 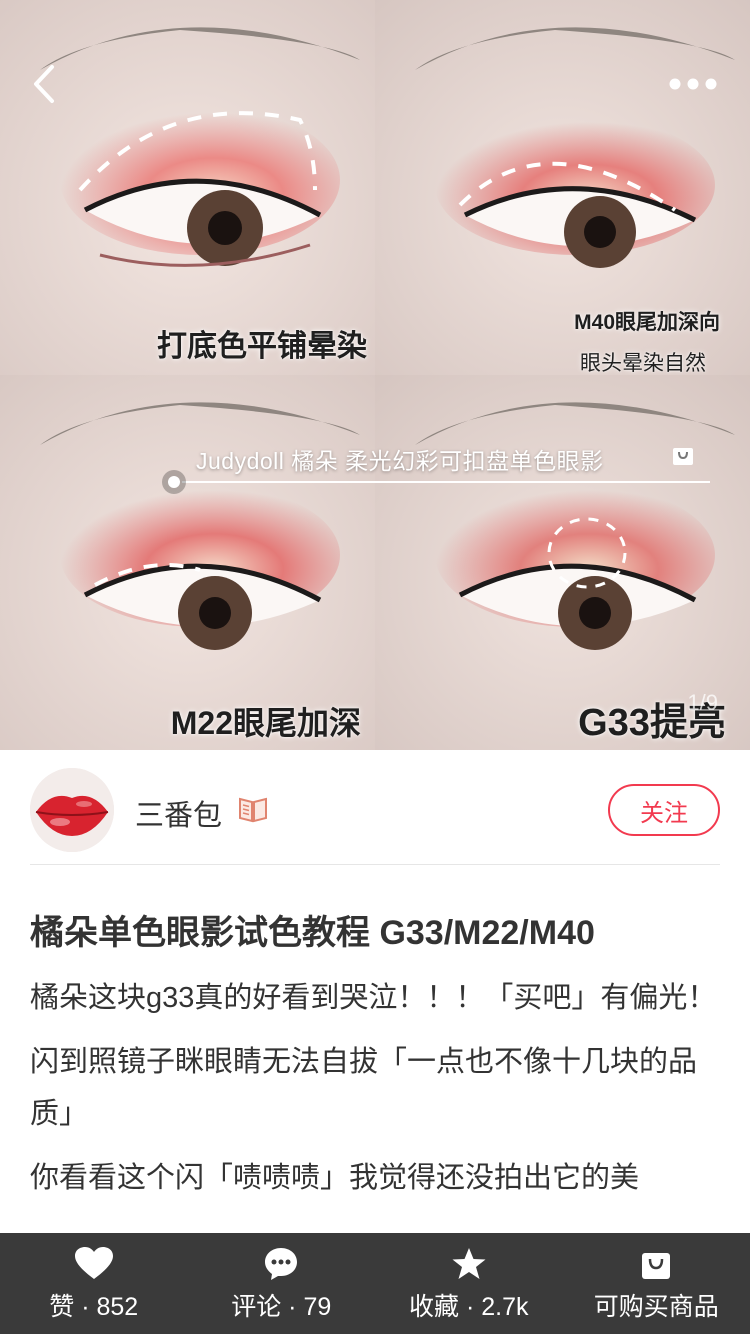 I want to click on product-tag: Judydoll 橘朵 柔光幻彩可扣盘单色眼影, so click(x=437, y=465).